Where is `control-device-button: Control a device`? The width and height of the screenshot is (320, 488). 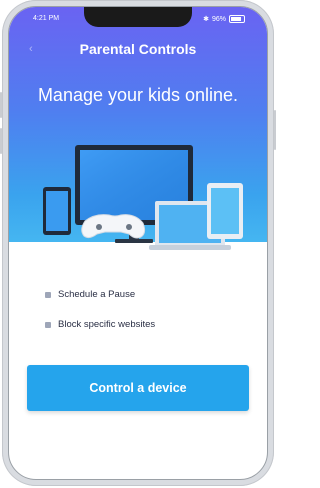
control-device-button: Control a device is located at coordinates (138, 388).